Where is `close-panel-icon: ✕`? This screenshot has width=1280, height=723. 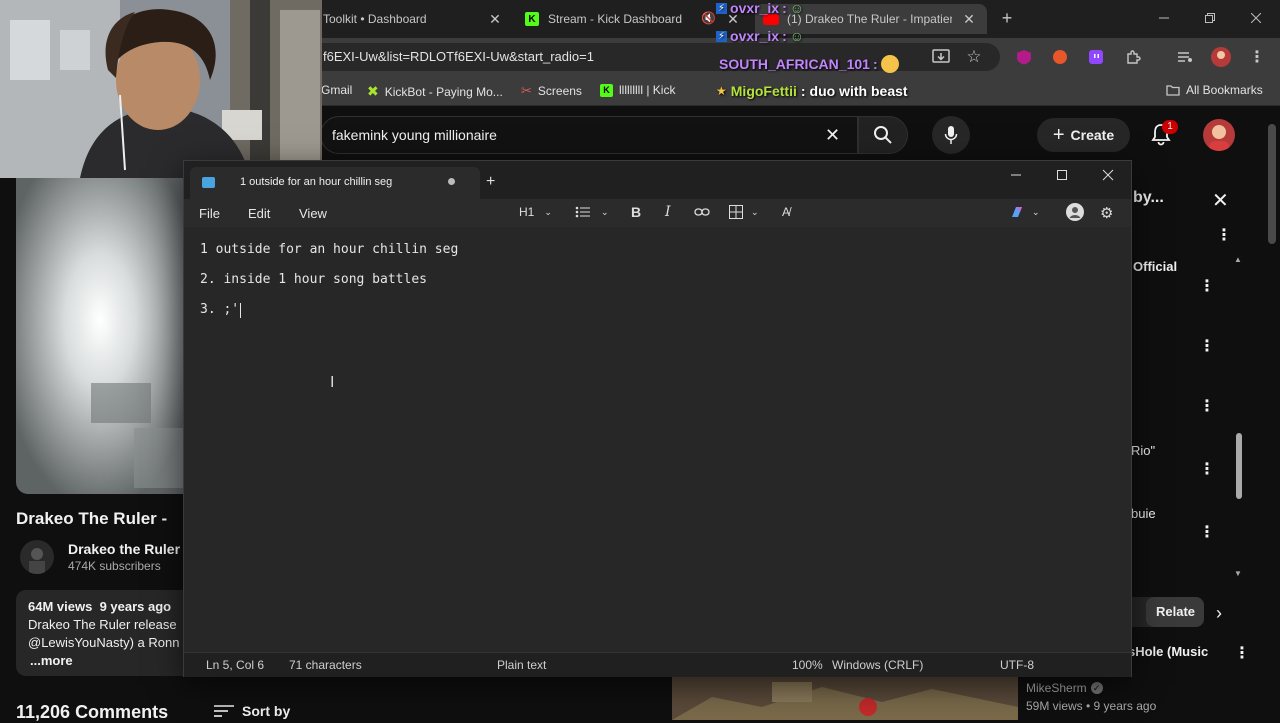
close-panel-icon: ✕ is located at coordinates (1220, 200).